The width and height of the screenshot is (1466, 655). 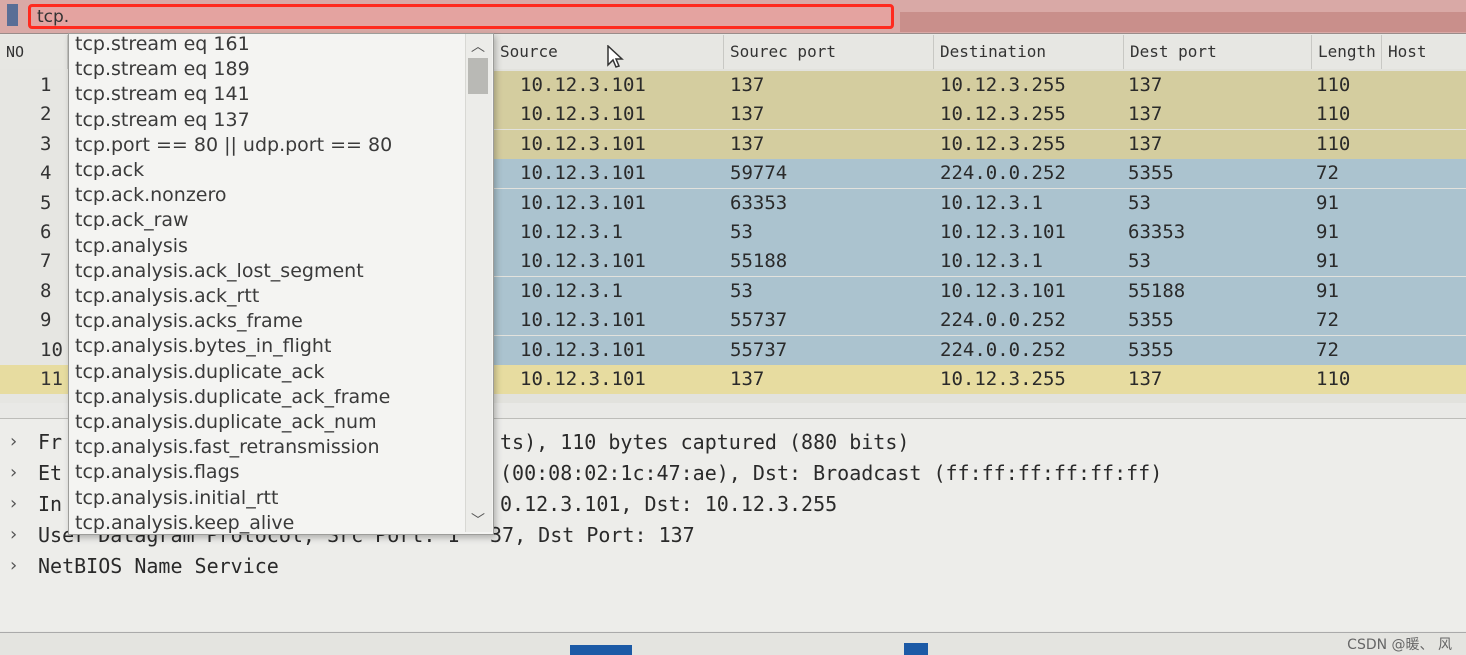 I want to click on autocomplete-item: tcp.ack, so click(x=109, y=170).